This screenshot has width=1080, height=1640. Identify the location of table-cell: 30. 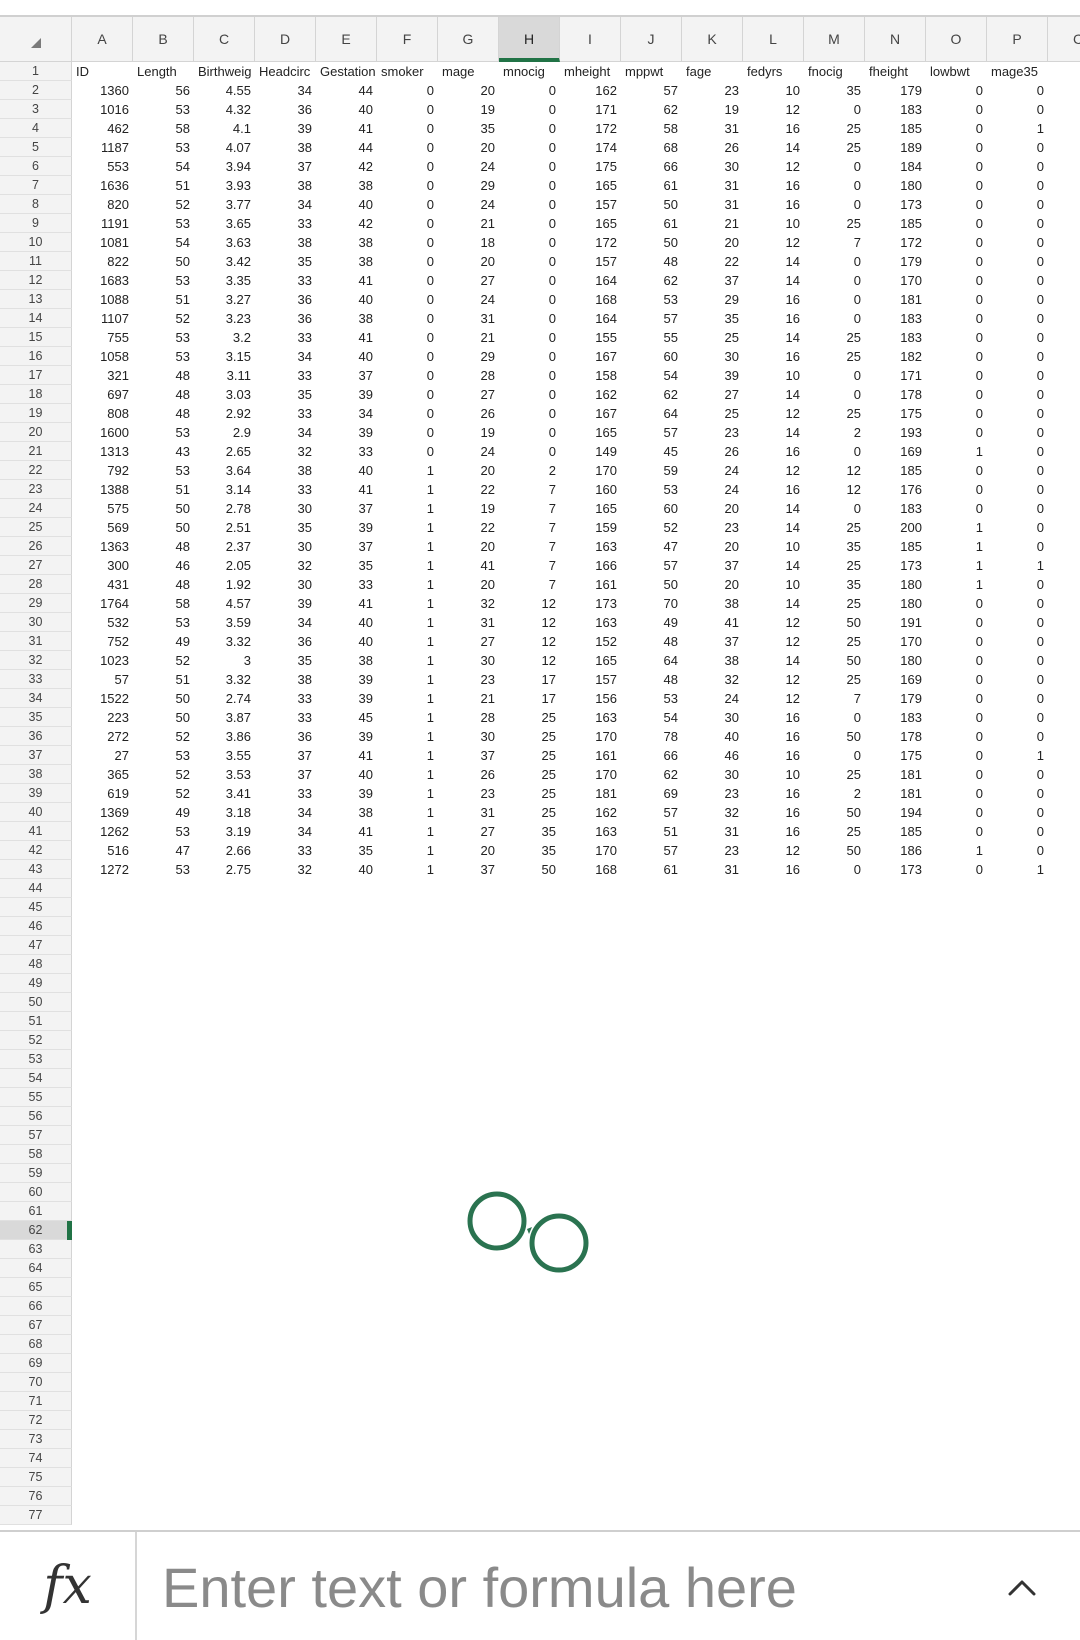
(285, 508).